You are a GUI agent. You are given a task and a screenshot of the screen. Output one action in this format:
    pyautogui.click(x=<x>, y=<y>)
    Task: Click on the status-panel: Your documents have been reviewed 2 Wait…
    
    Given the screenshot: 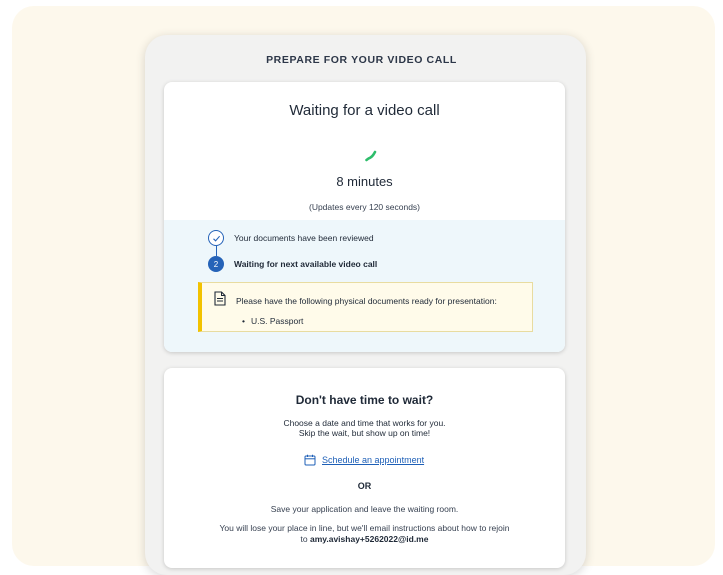 What is the action you would take?
    pyautogui.click(x=364, y=286)
    